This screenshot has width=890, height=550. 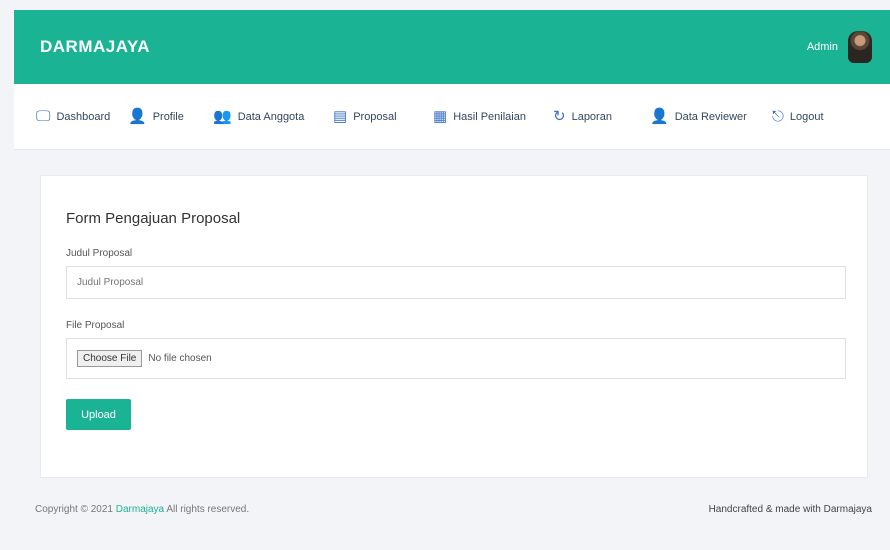 What do you see at coordinates (110, 358) in the screenshot?
I see `choose-file-button: Choose File` at bounding box center [110, 358].